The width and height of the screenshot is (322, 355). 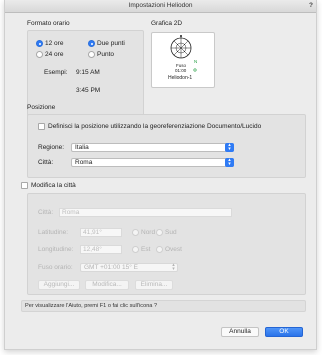 What do you see at coordinates (196, 61) in the screenshot?
I see `preview-north-text: N` at bounding box center [196, 61].